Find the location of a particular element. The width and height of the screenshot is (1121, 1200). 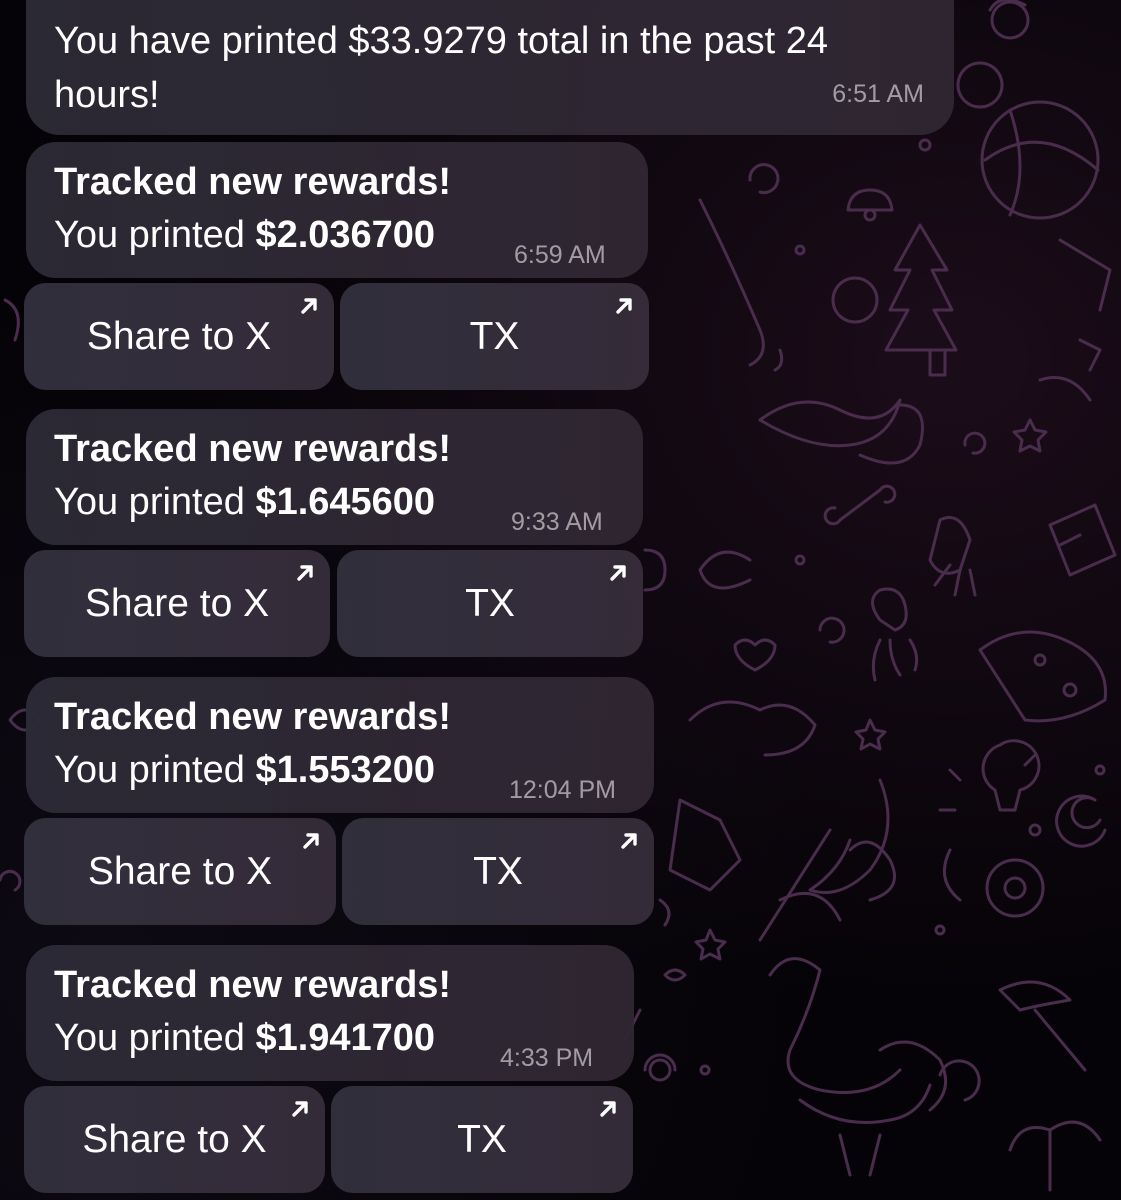

reward-timestamp: 9:33 AM is located at coordinates (557, 522).